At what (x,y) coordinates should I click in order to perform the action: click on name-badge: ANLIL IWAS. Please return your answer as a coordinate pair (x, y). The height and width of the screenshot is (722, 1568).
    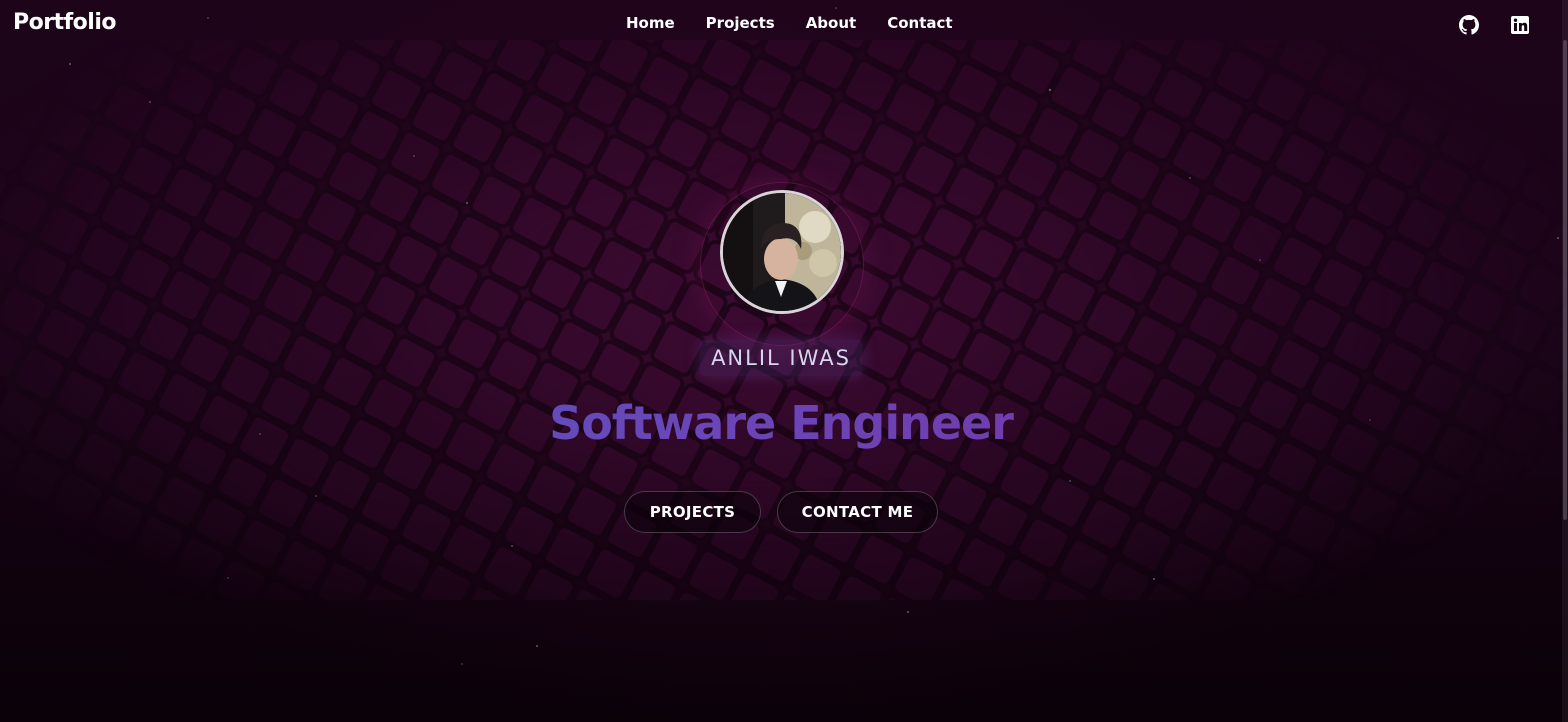
    Looking at the image, I should click on (781, 358).